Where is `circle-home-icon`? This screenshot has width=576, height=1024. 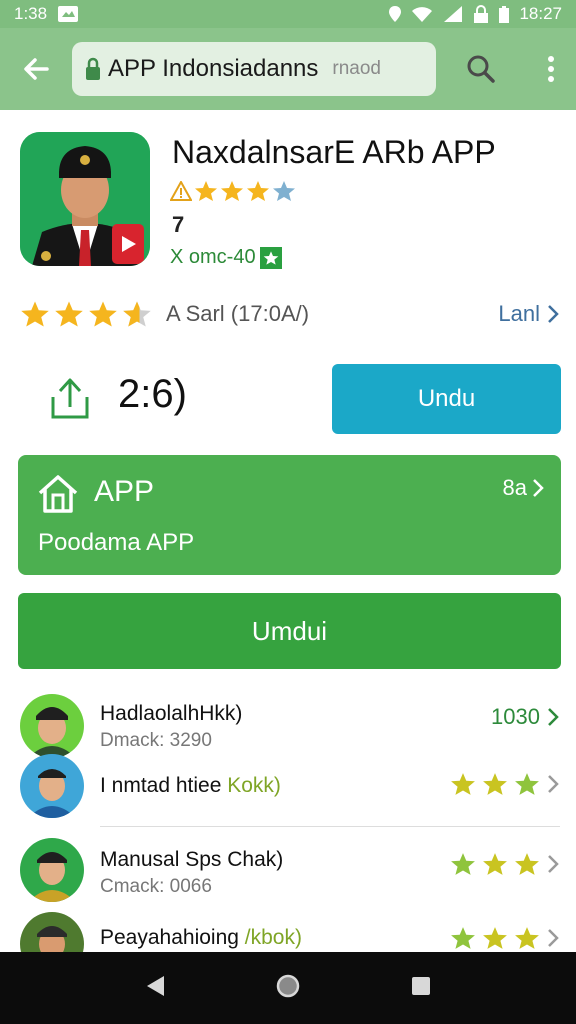
circle-home-icon is located at coordinates (288, 985).